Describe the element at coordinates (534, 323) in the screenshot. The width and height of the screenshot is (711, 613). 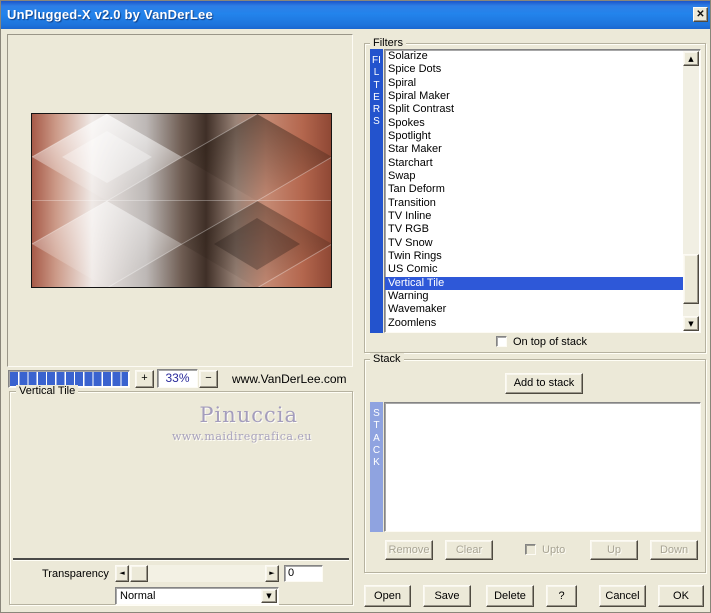
I see `filter-item: Zoomlens` at that location.